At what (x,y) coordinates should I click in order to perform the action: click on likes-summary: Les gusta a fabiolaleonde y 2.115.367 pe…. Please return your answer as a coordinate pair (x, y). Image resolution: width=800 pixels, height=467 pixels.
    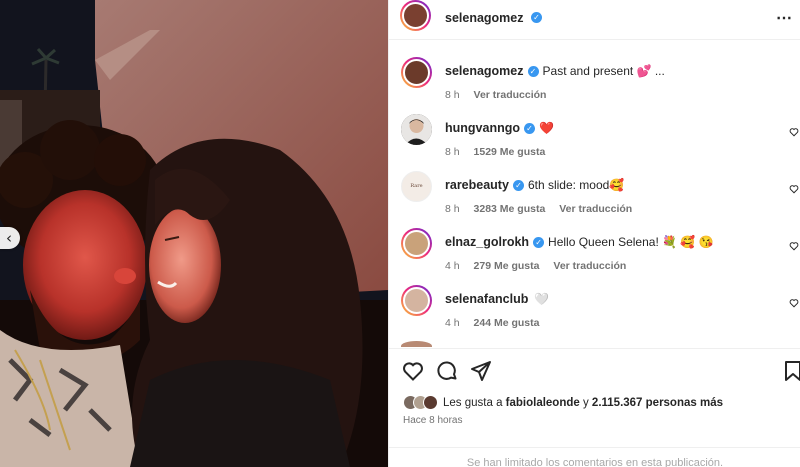
    Looking at the image, I should click on (563, 402).